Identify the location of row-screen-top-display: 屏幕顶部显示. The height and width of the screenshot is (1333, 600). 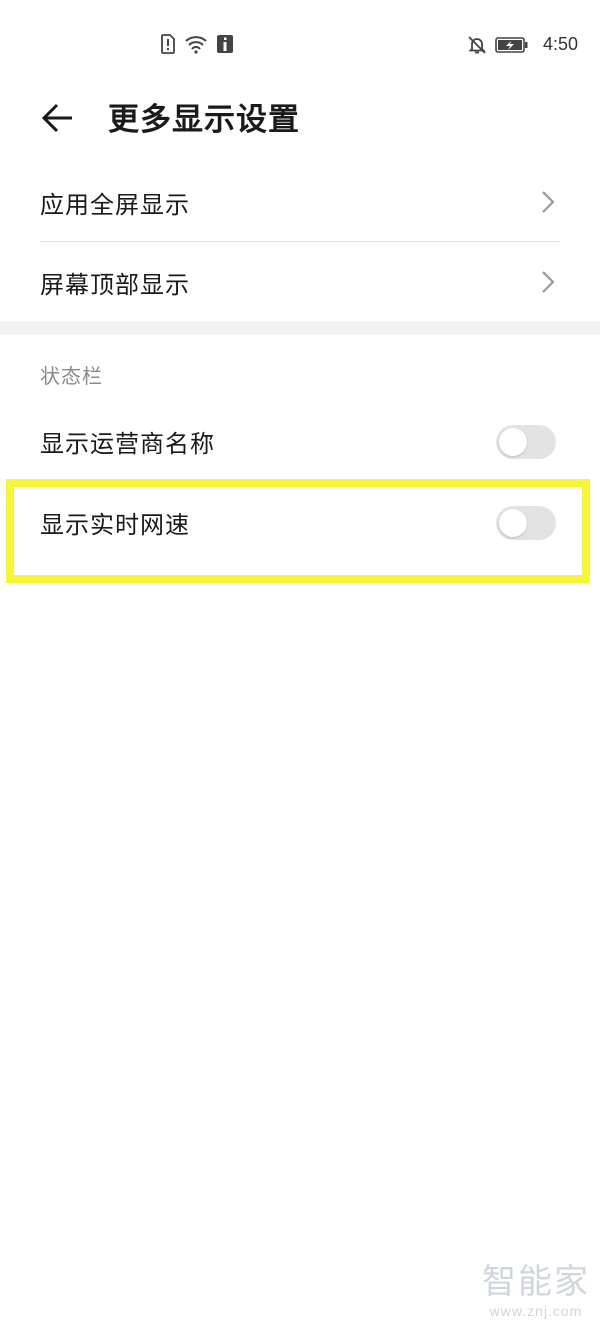
(300, 282).